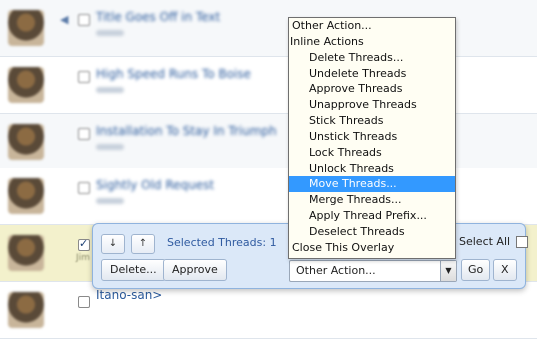  What do you see at coordinates (222, 242) in the screenshot?
I see `selected-threads-count: Selected Threads: 1` at bounding box center [222, 242].